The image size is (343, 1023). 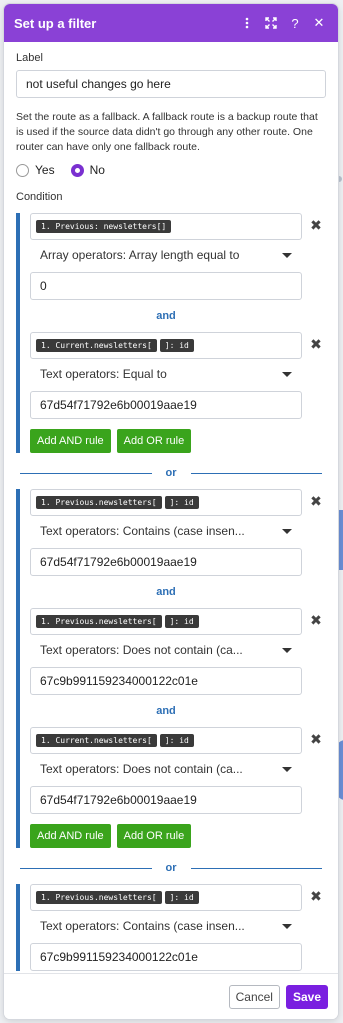 I want to click on label-input: not useful changes go here, so click(x=171, y=84).